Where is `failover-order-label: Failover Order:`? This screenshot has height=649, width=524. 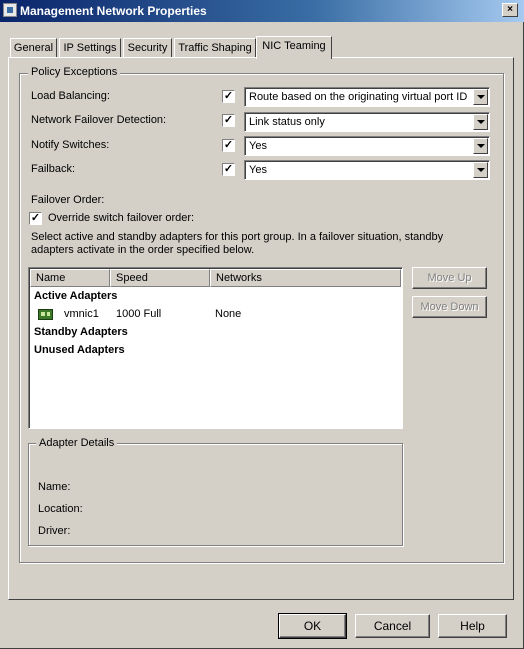 failover-order-label: Failover Order: is located at coordinates (68, 200).